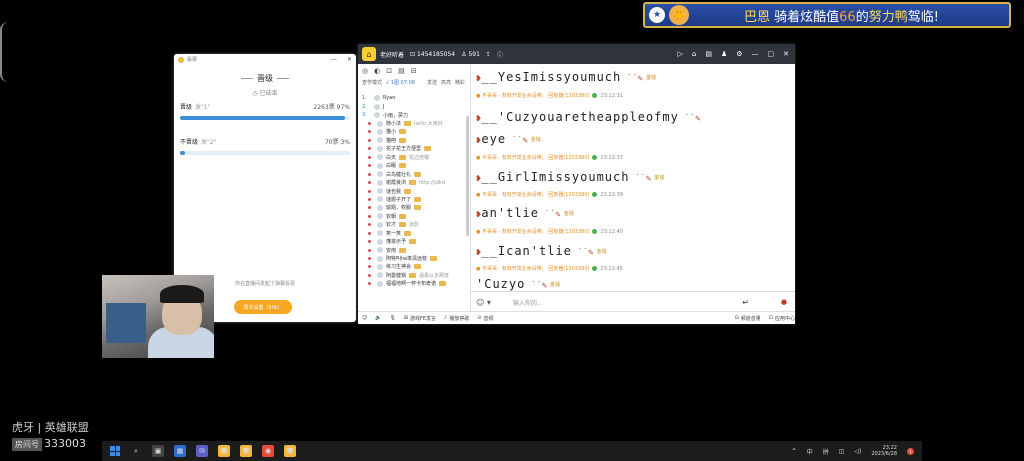 The width and height of the screenshot is (1024, 461). I want to click on mode-tab: 高亮, so click(446, 82).